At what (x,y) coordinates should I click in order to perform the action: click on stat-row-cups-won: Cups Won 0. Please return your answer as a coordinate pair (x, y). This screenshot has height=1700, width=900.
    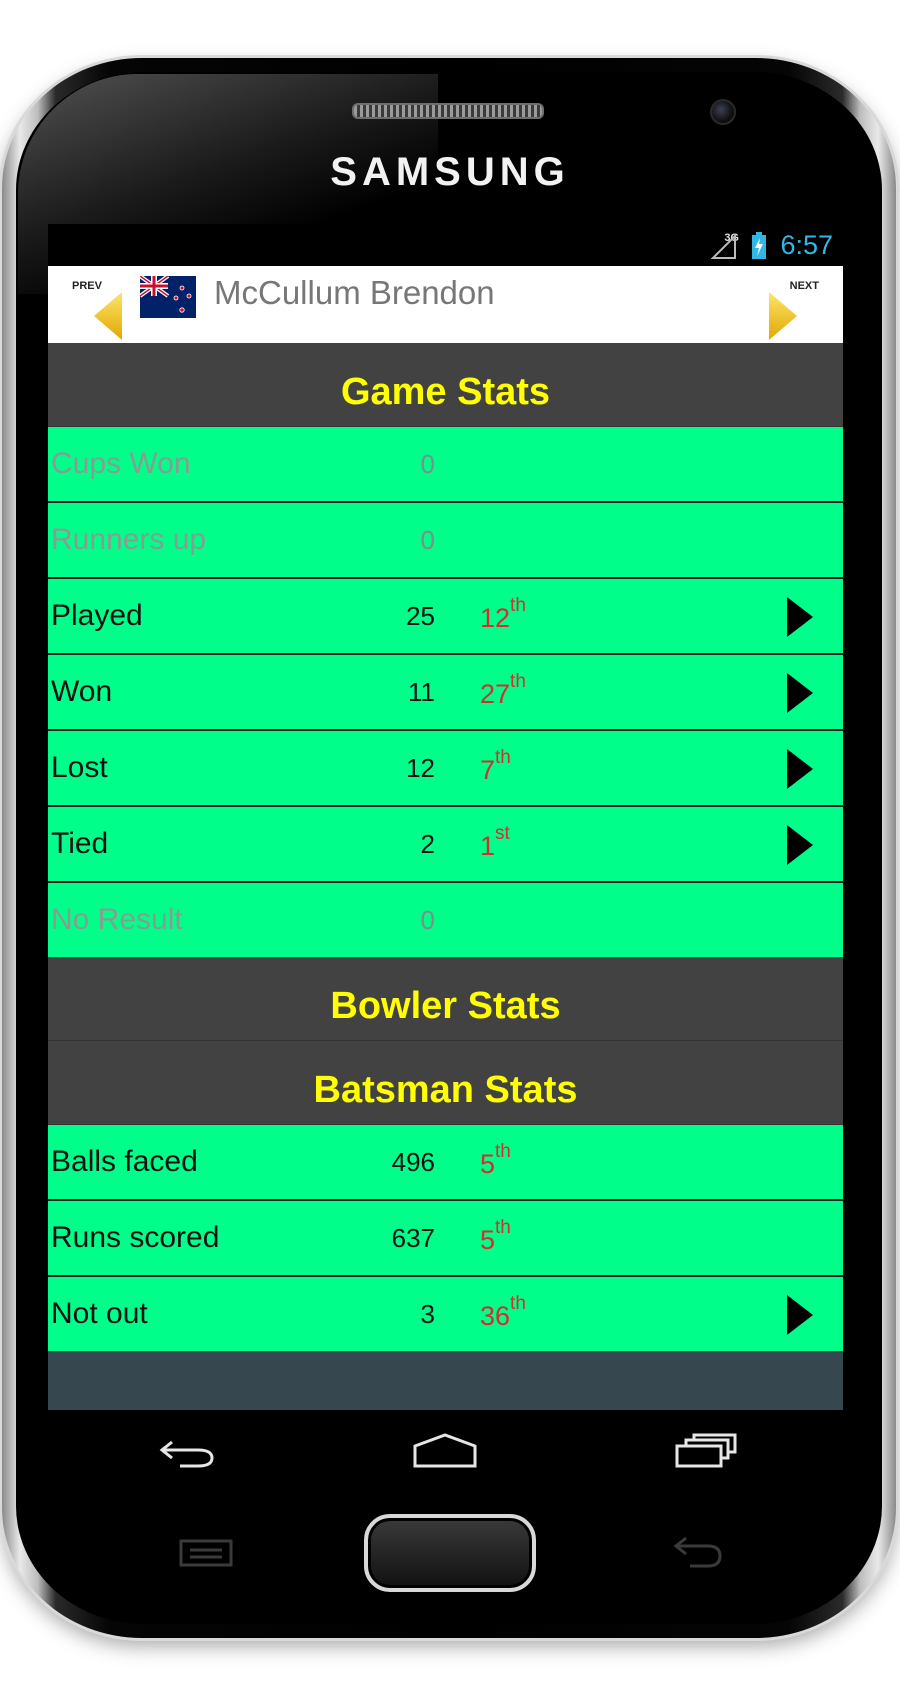
    Looking at the image, I should click on (445, 465).